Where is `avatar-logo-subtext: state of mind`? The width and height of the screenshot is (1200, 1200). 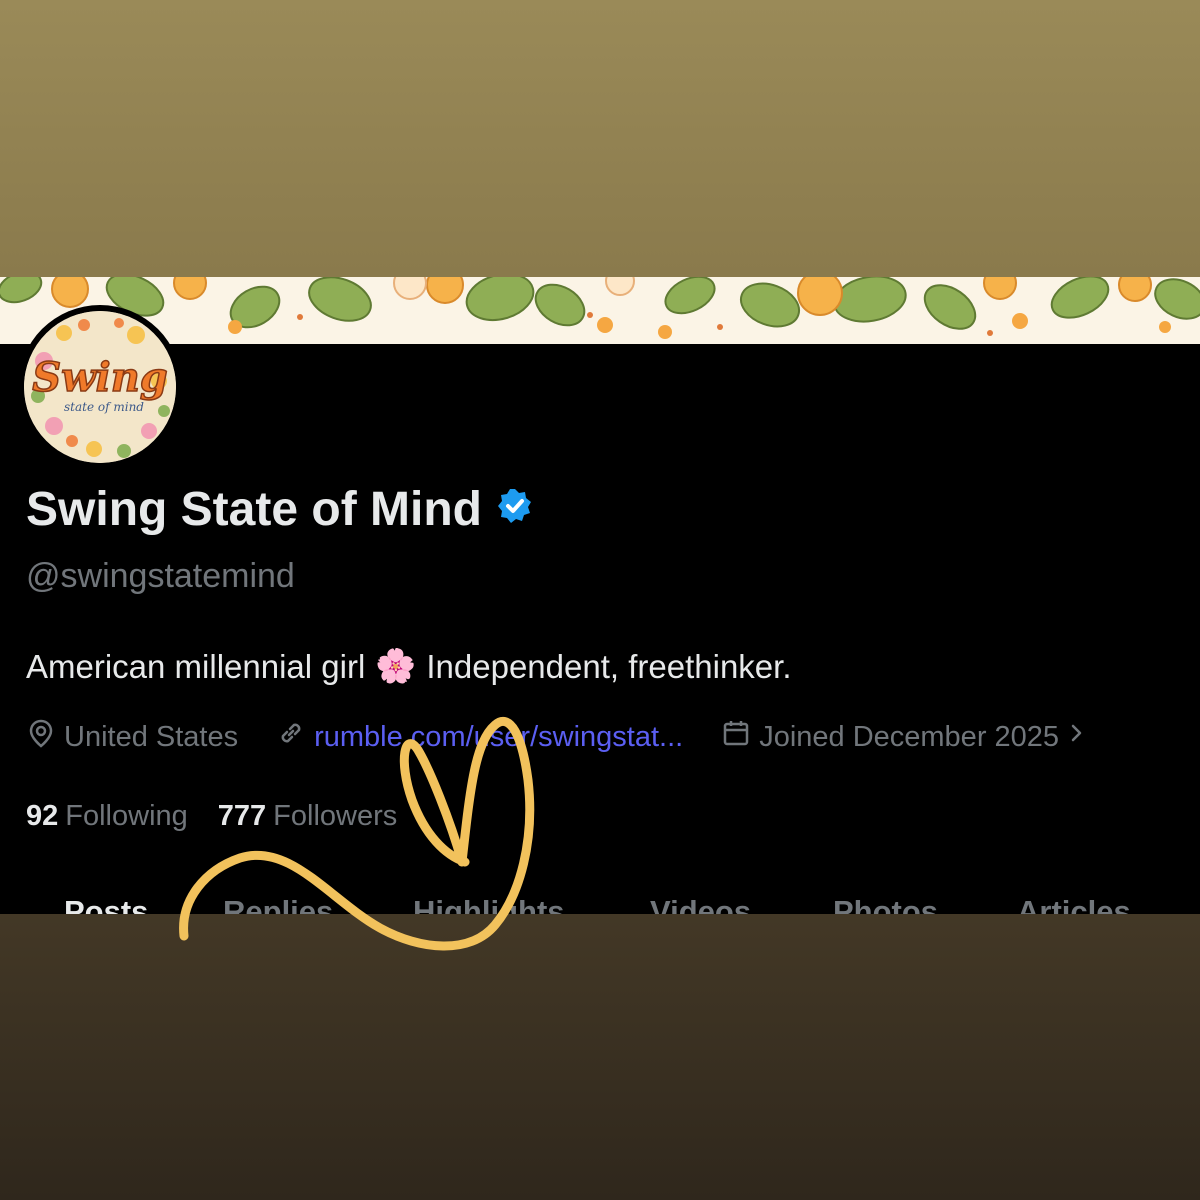
avatar-logo-subtext: state of mind is located at coordinates (104, 407).